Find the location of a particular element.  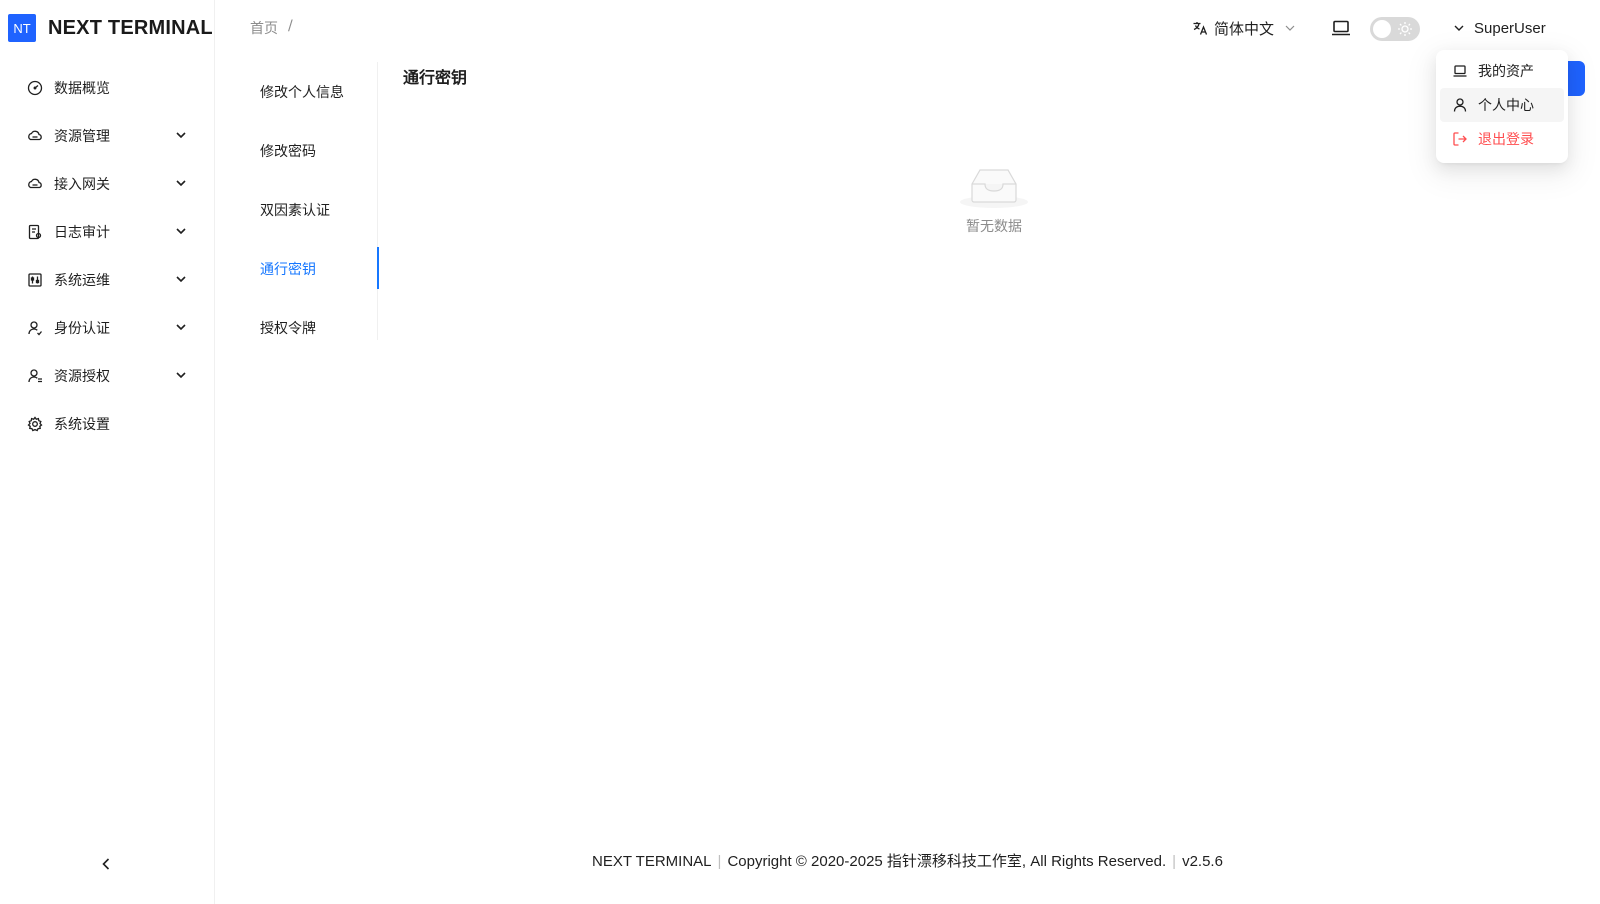

dropdown-item-logout: 退出登录 is located at coordinates (1502, 139).